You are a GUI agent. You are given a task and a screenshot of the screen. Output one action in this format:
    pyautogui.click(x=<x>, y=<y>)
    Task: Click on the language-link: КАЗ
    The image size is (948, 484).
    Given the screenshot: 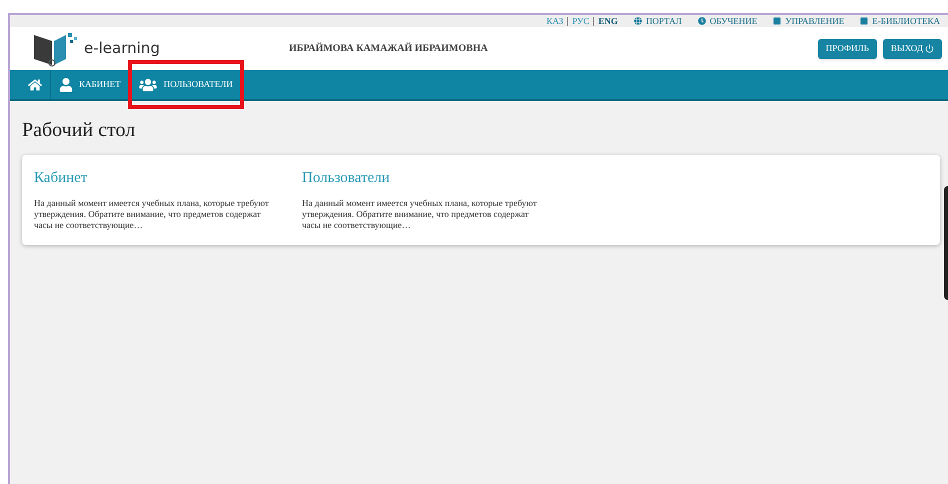 What is the action you would take?
    pyautogui.click(x=555, y=21)
    